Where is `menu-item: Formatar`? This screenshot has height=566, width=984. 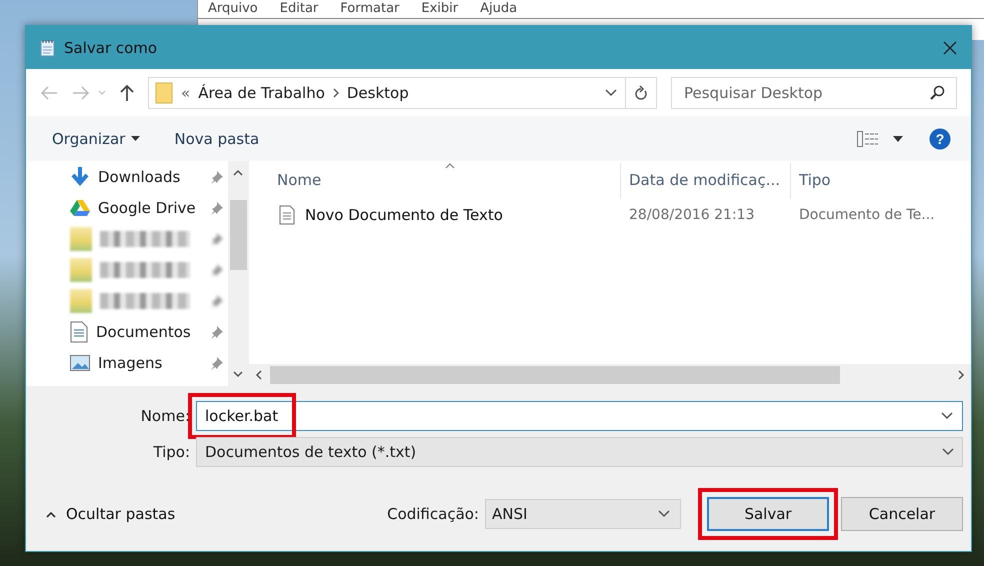
menu-item: Formatar is located at coordinates (370, 8).